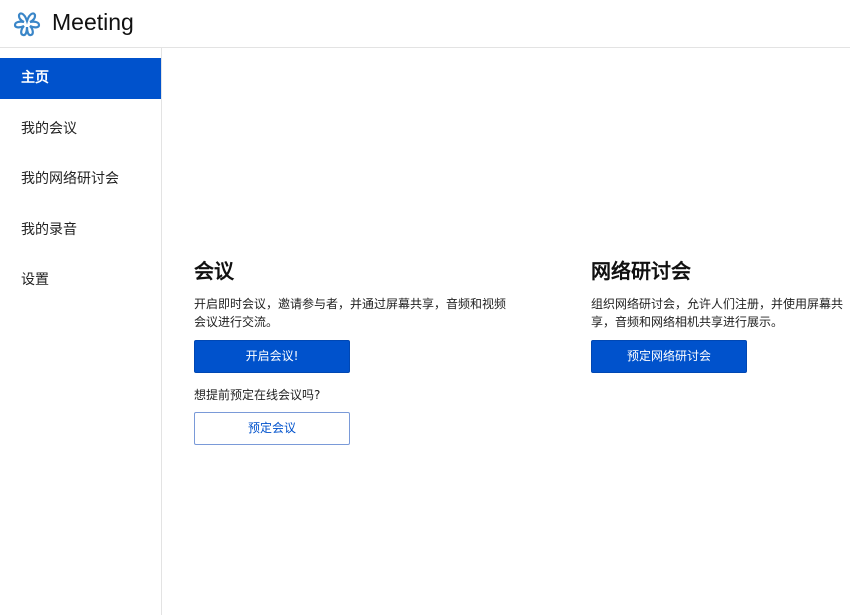  Describe the element at coordinates (236, 322) in the screenshot. I see `meeting-desc-line: 会议进行交流。` at that location.